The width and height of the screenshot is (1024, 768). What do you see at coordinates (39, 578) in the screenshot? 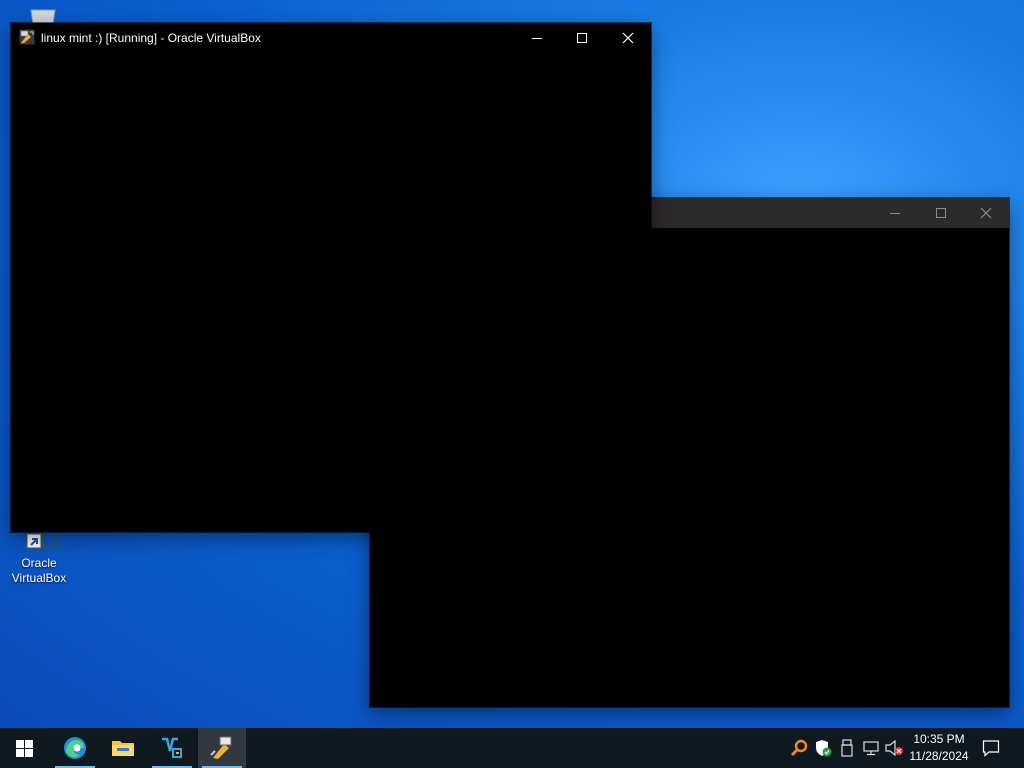
I see `desktop-icon-label-line2: VirtualBox` at bounding box center [39, 578].